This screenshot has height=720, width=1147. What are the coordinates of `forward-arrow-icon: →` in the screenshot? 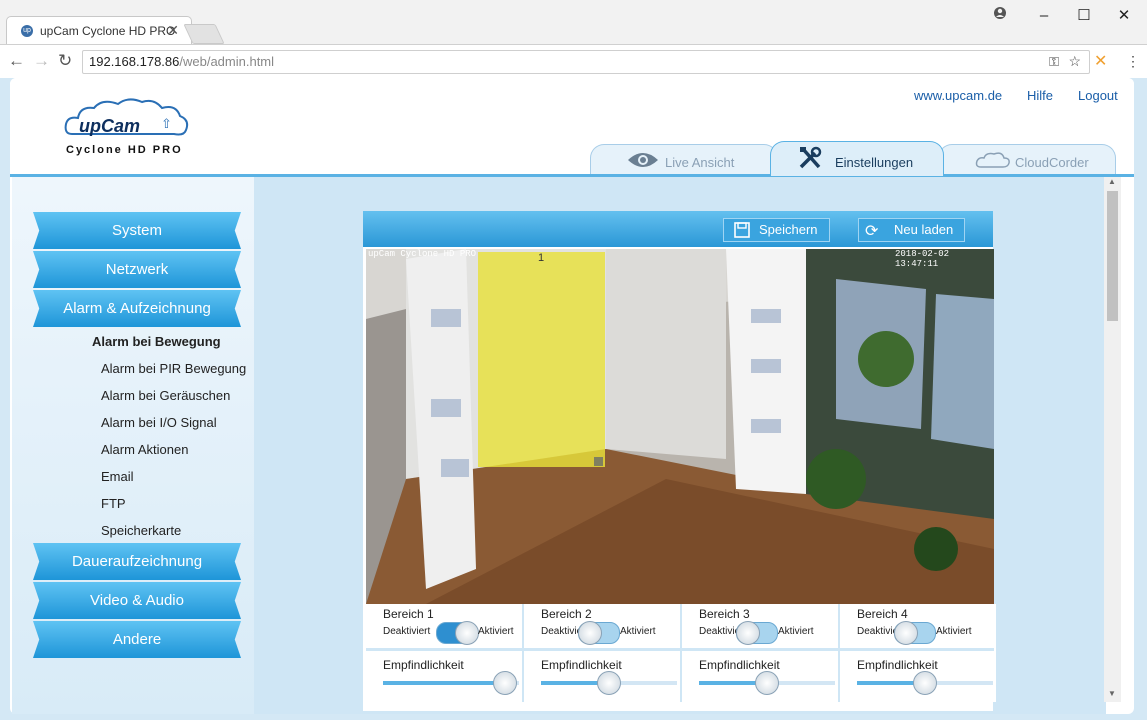 It's located at (41, 61).